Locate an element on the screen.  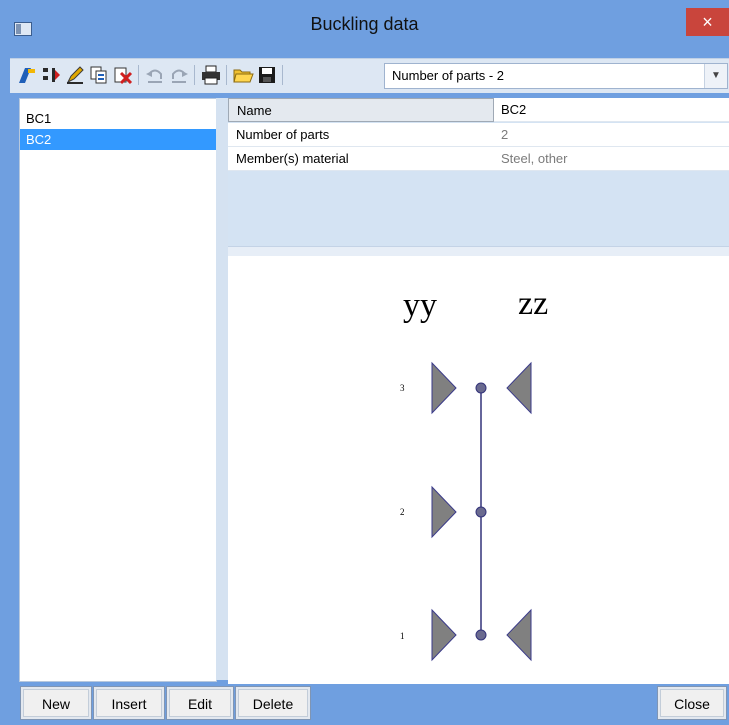
title-bar: Buckling data × is located at coordinates (364, 29).